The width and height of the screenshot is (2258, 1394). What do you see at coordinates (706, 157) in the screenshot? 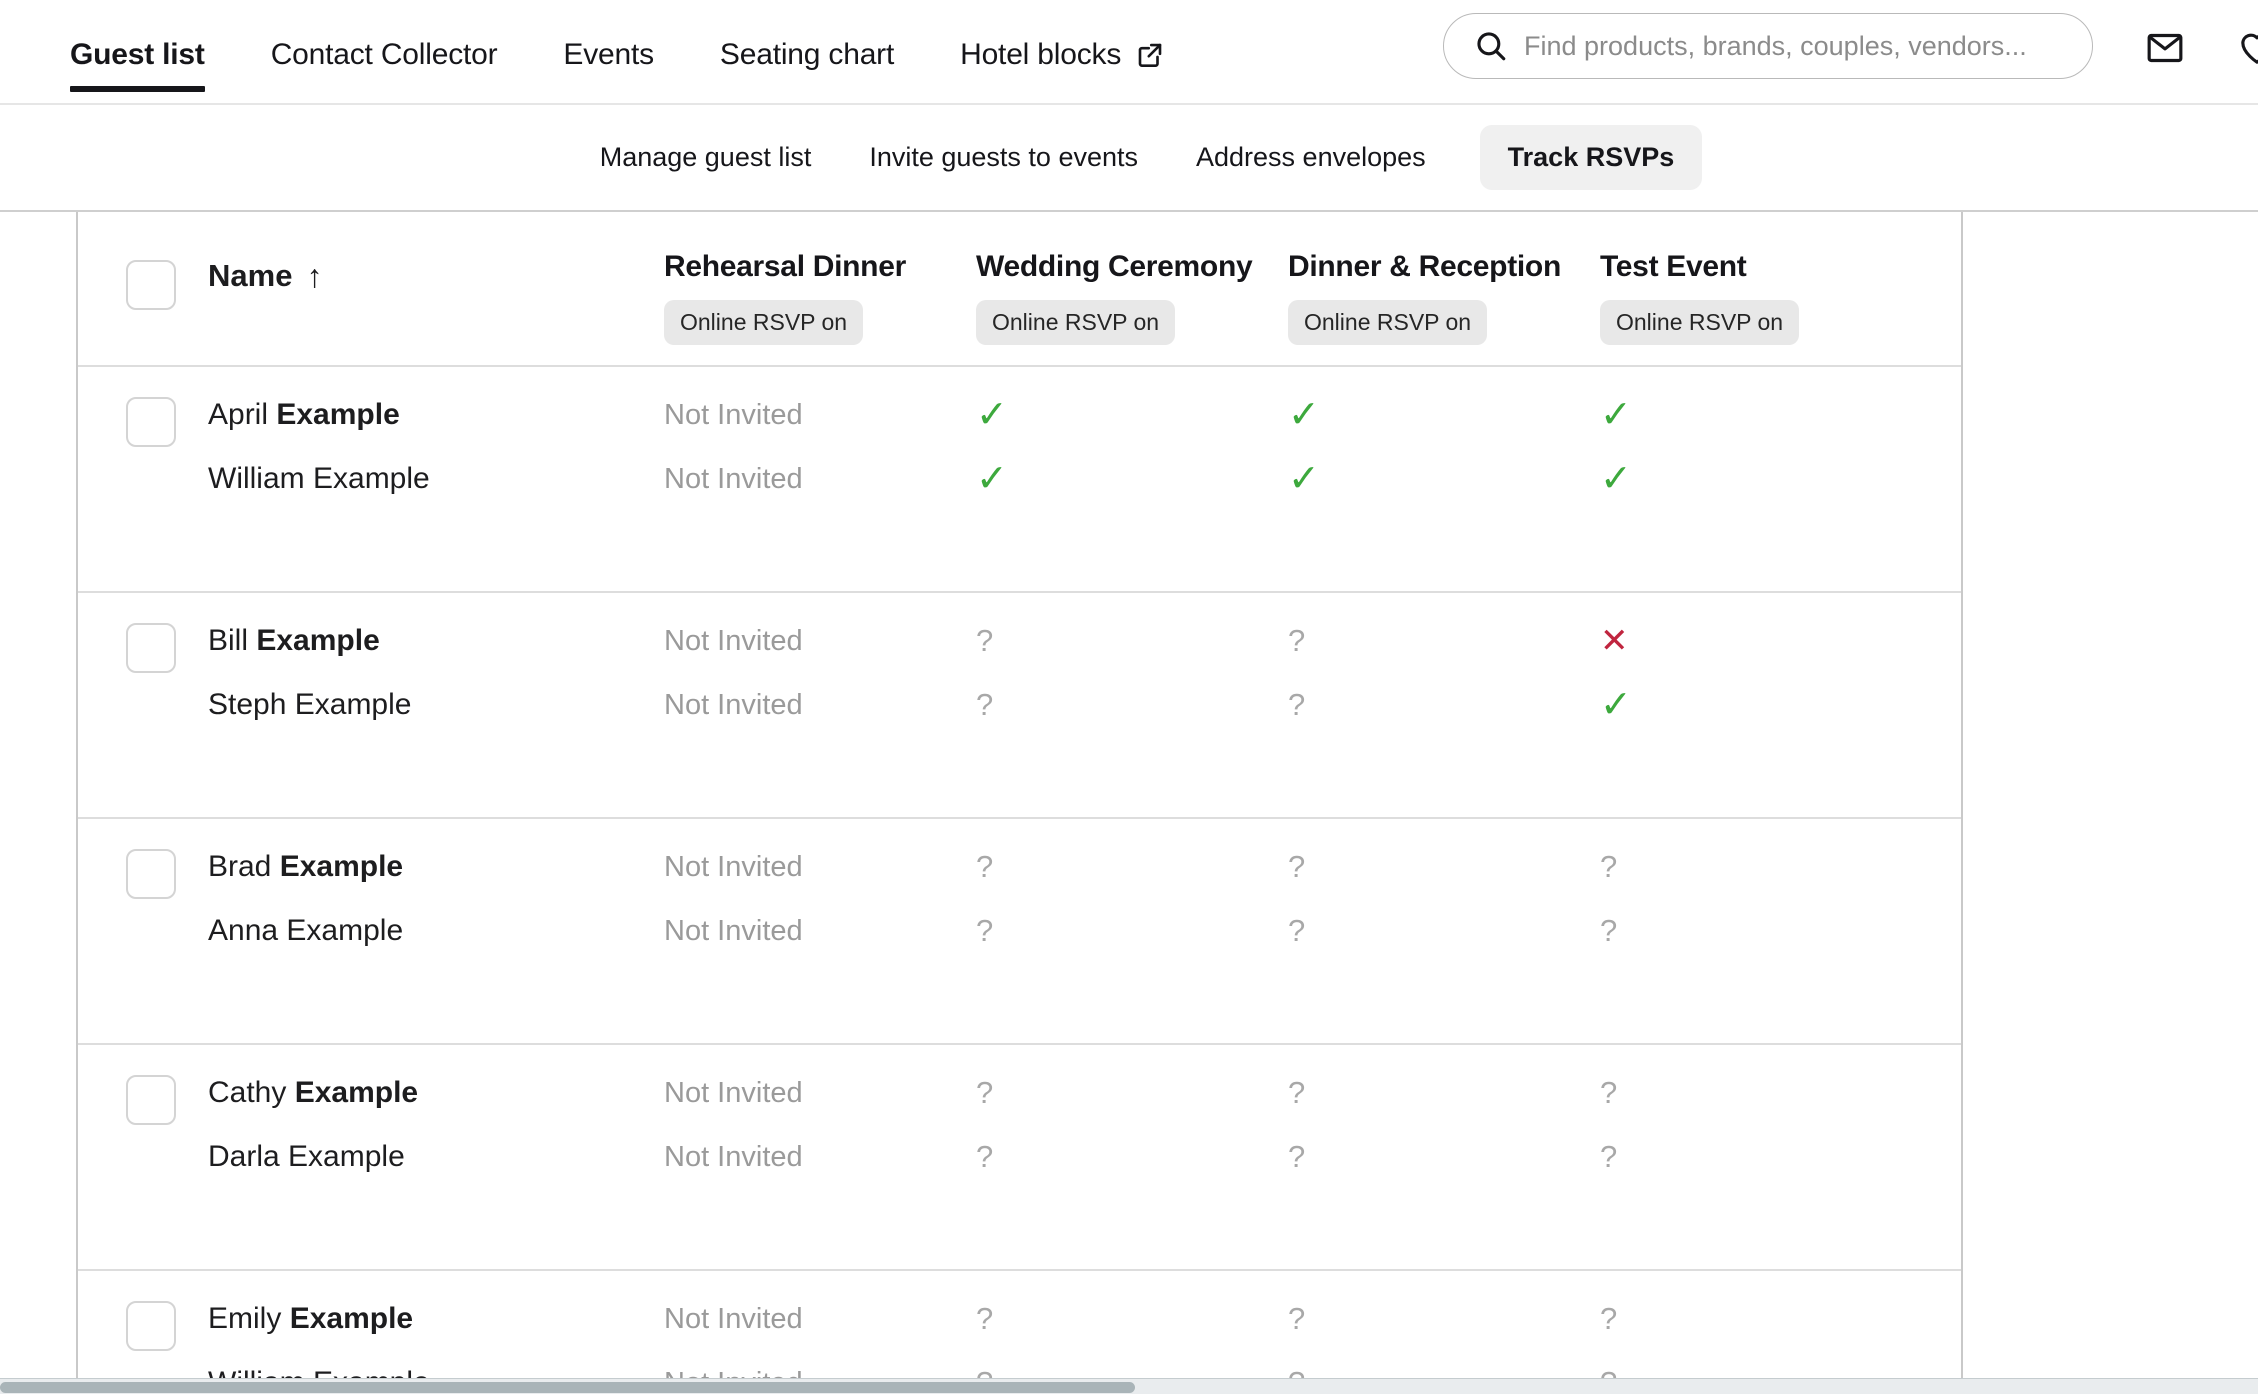
I see `subnav-item-manage-guest-list: Manage guest list` at bounding box center [706, 157].